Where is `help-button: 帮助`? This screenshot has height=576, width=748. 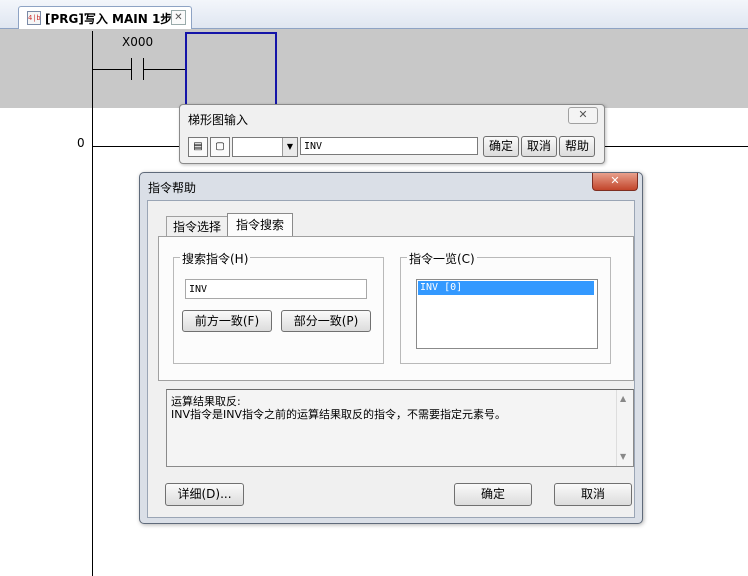 help-button: 帮助 is located at coordinates (577, 146).